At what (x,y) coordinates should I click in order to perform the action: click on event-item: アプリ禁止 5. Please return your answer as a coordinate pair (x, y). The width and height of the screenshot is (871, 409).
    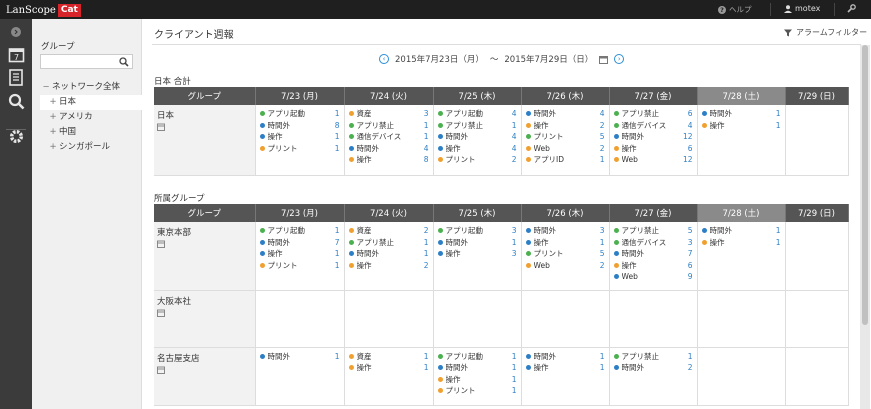
    Looking at the image, I should click on (653, 231).